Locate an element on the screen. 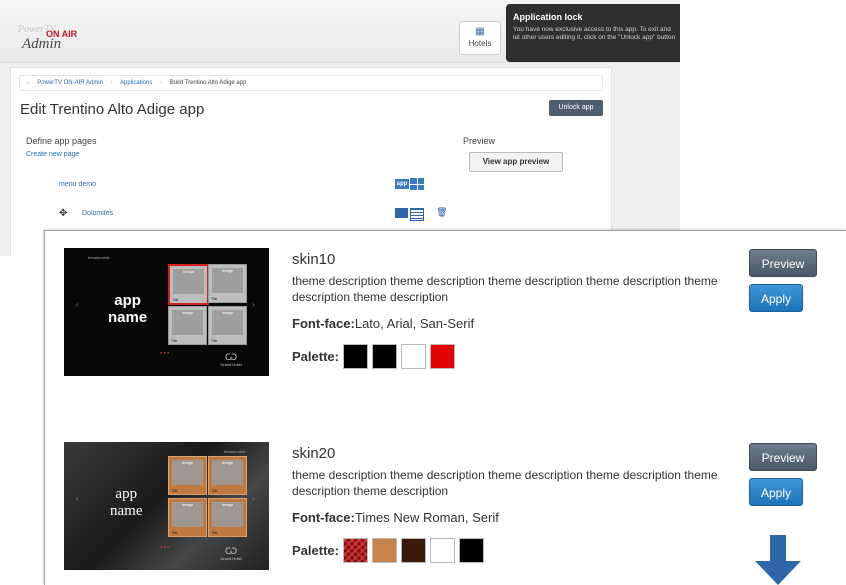 The height and width of the screenshot is (585, 846). logo-text-admin: Admin is located at coordinates (42, 44).